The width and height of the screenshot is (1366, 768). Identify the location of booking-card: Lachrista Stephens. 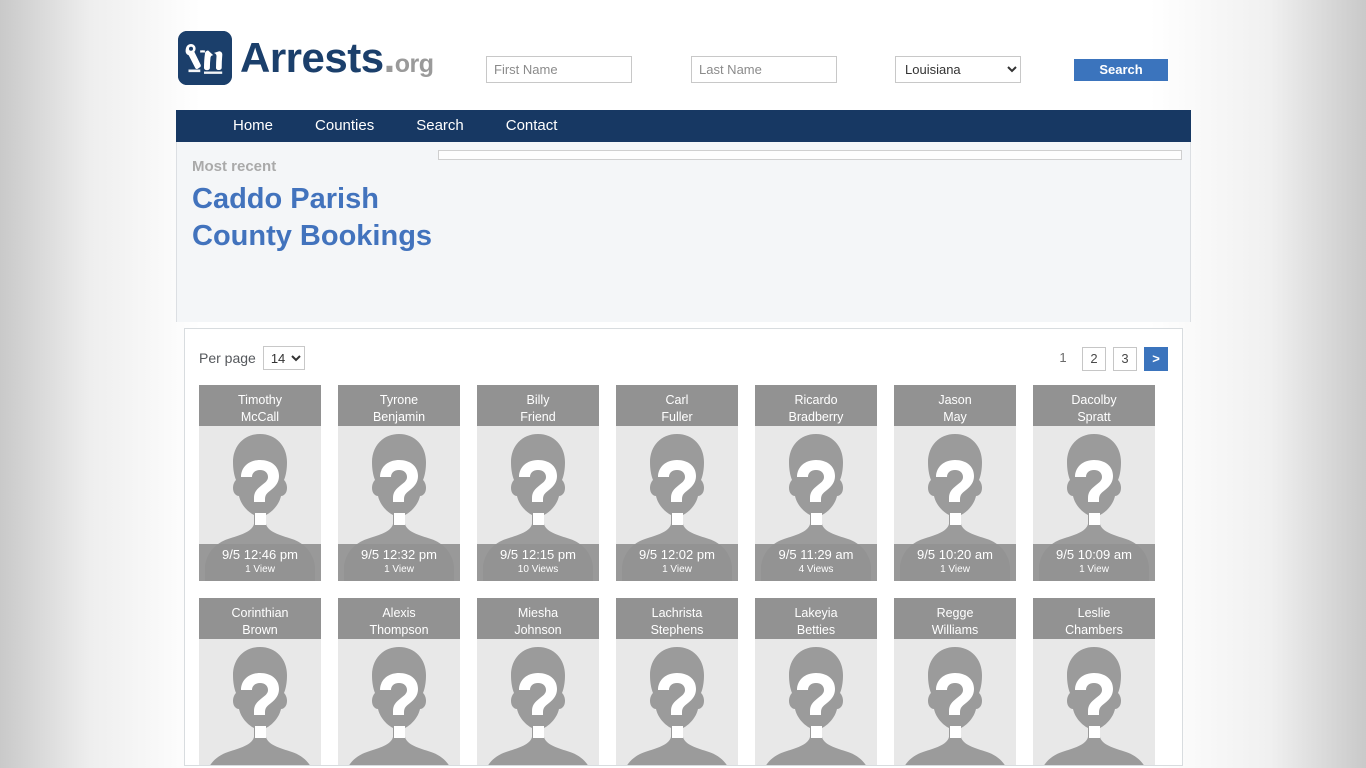
(677, 681).